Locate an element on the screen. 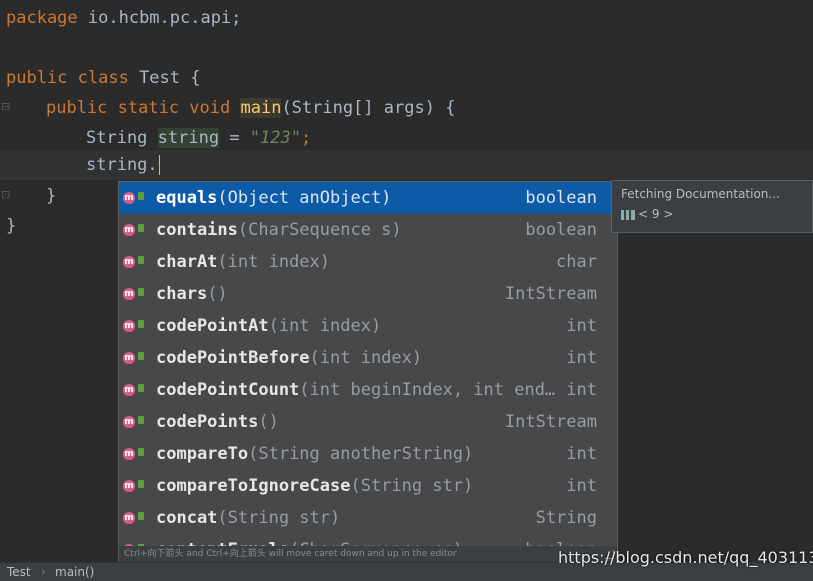 This screenshot has height=581, width=813. semicolon: ; is located at coordinates (306, 138).